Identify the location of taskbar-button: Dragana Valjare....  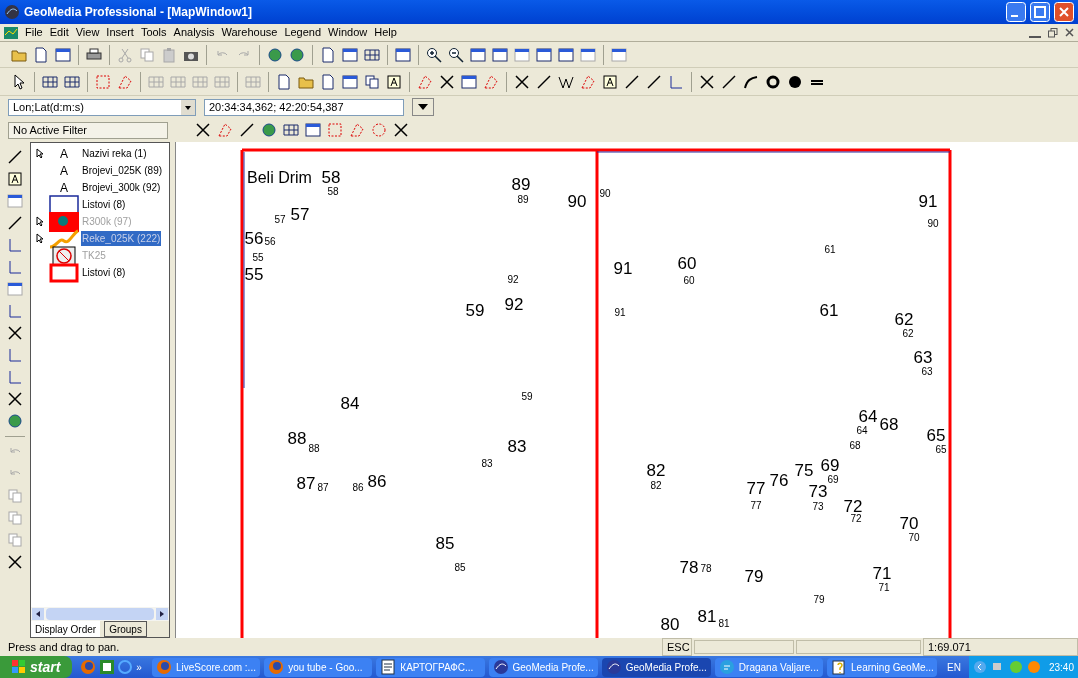
(769, 667).